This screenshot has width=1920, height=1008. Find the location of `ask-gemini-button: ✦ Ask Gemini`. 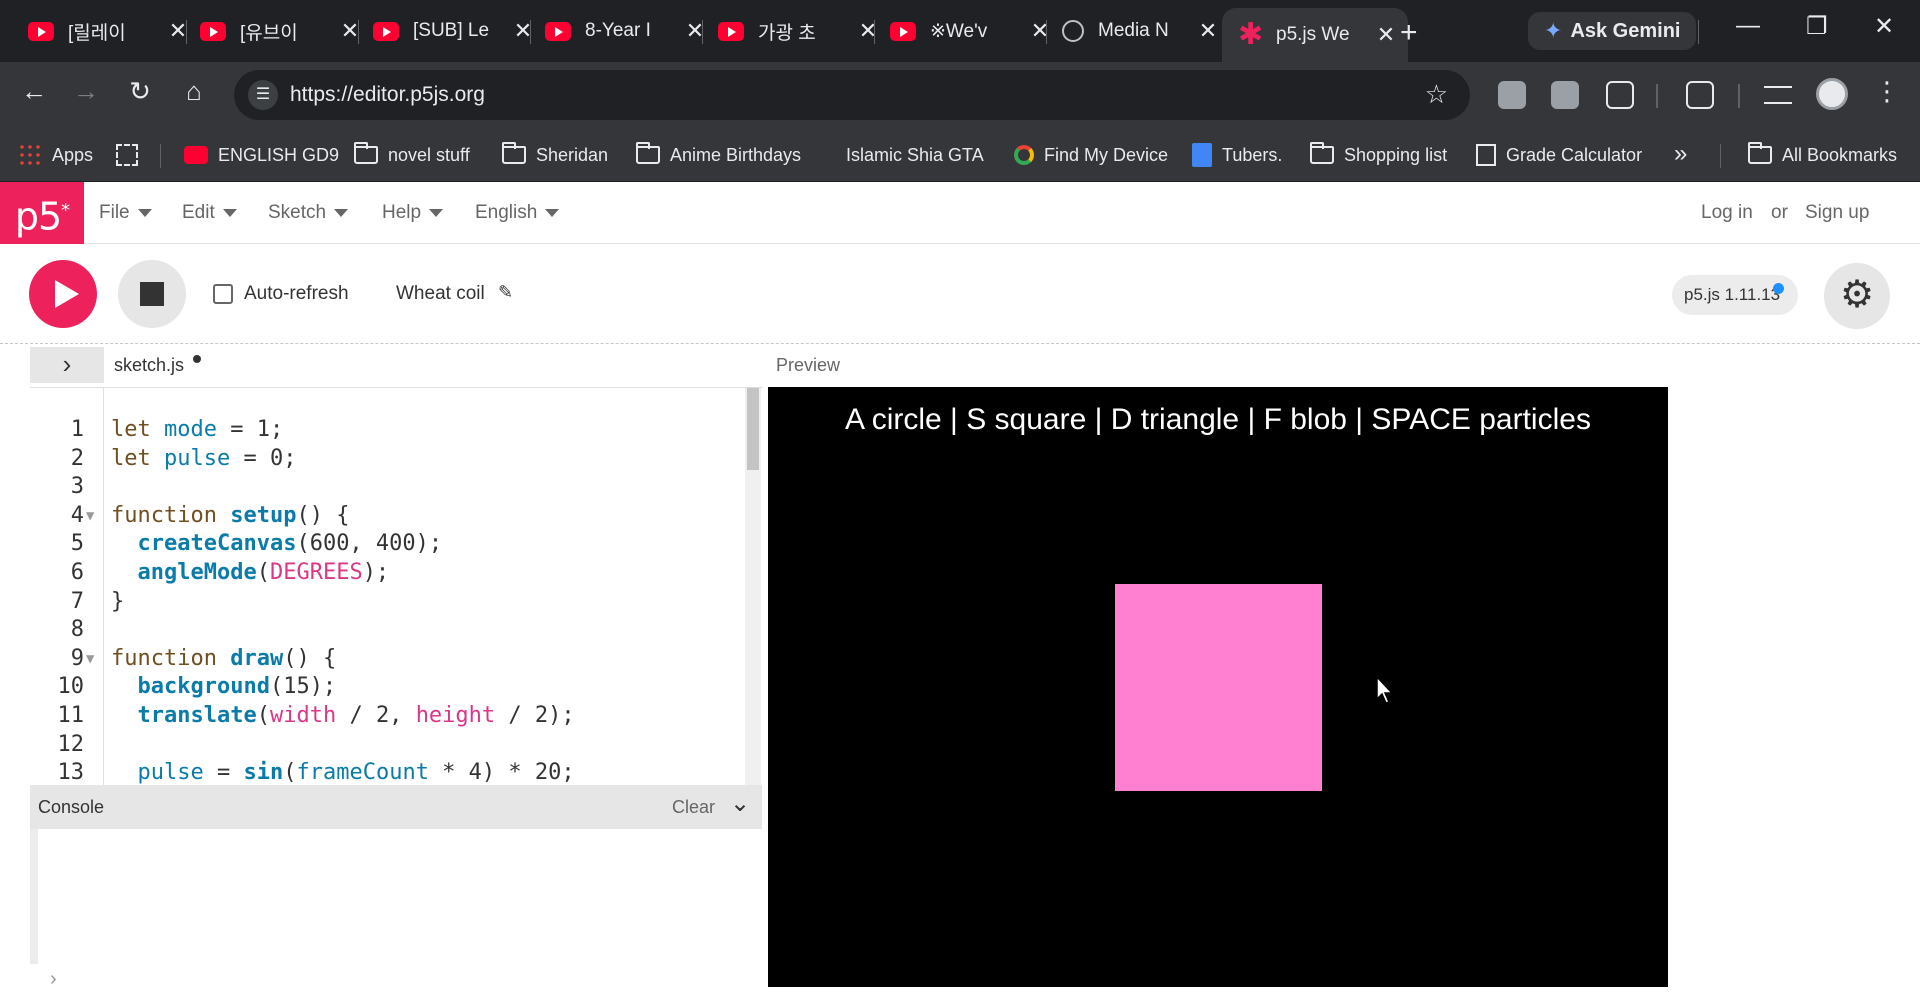

ask-gemini-button: ✦ Ask Gemini is located at coordinates (1612, 31).